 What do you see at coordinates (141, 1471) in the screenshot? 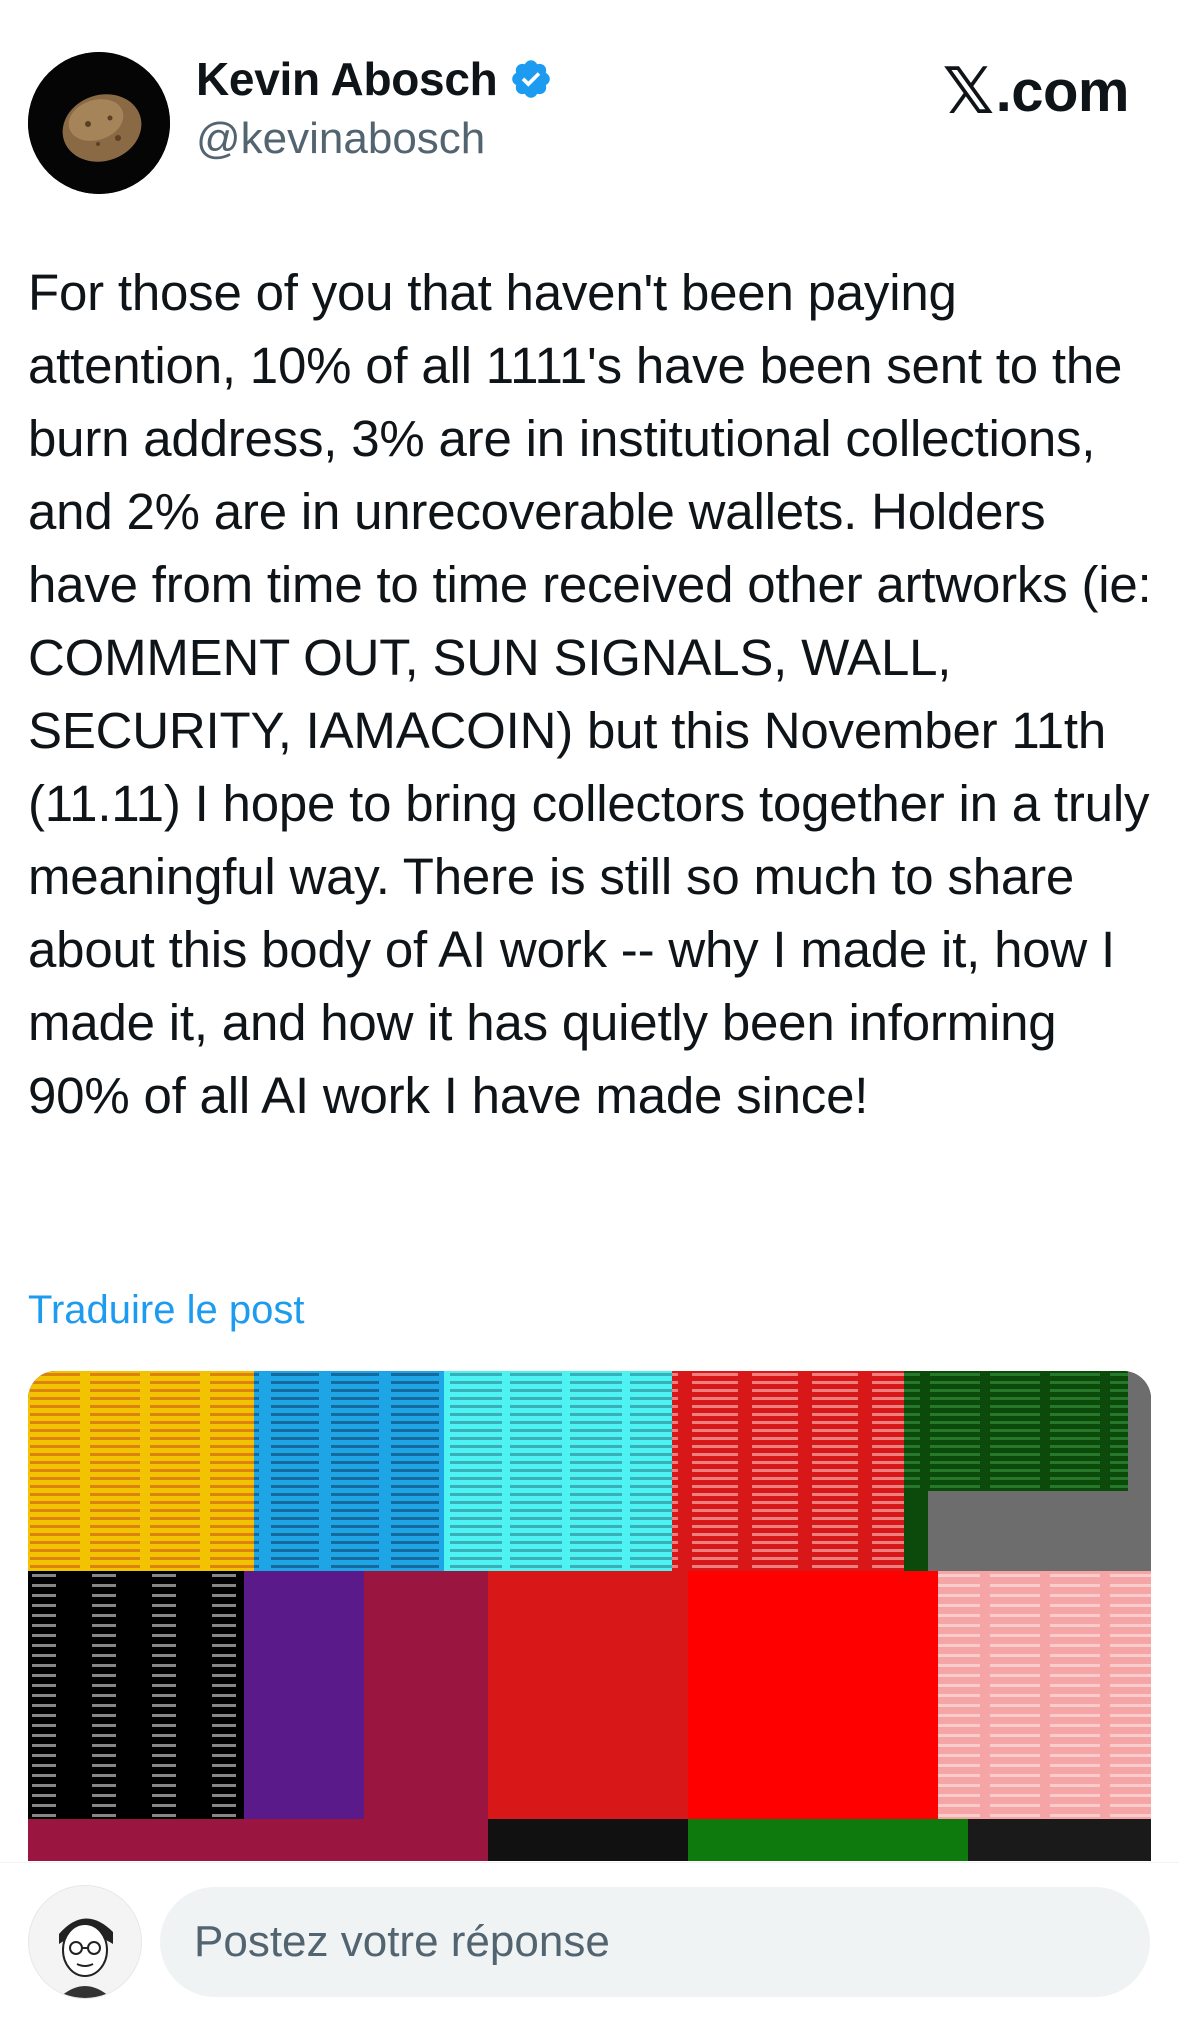
I see `artwork-block-yellow` at bounding box center [141, 1471].